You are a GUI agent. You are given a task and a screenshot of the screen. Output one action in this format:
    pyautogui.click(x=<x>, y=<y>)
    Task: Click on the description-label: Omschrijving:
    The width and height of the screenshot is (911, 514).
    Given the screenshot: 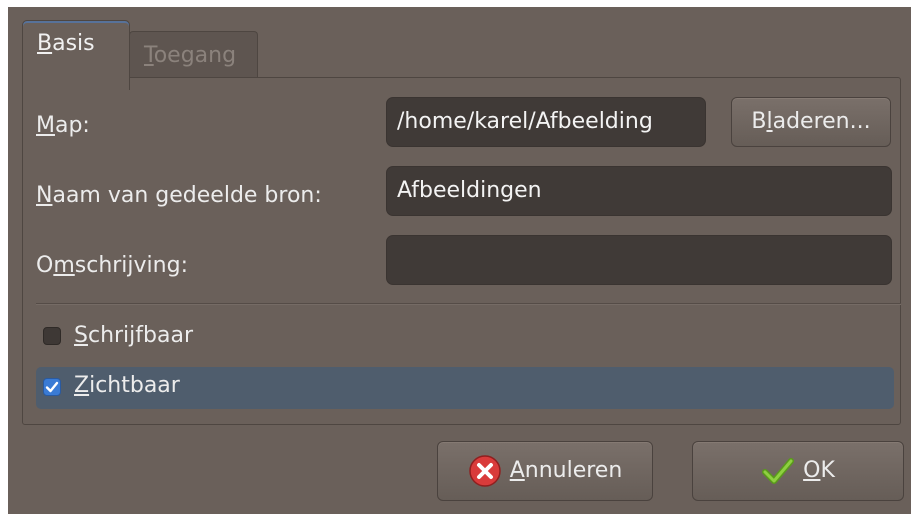 What is the action you would take?
    pyautogui.click(x=112, y=266)
    